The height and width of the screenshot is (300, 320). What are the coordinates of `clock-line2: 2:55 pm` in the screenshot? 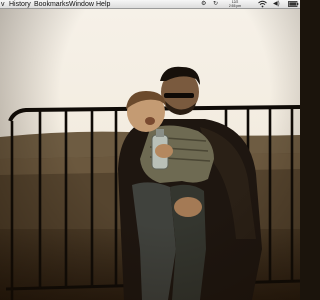 It's located at (235, 6).